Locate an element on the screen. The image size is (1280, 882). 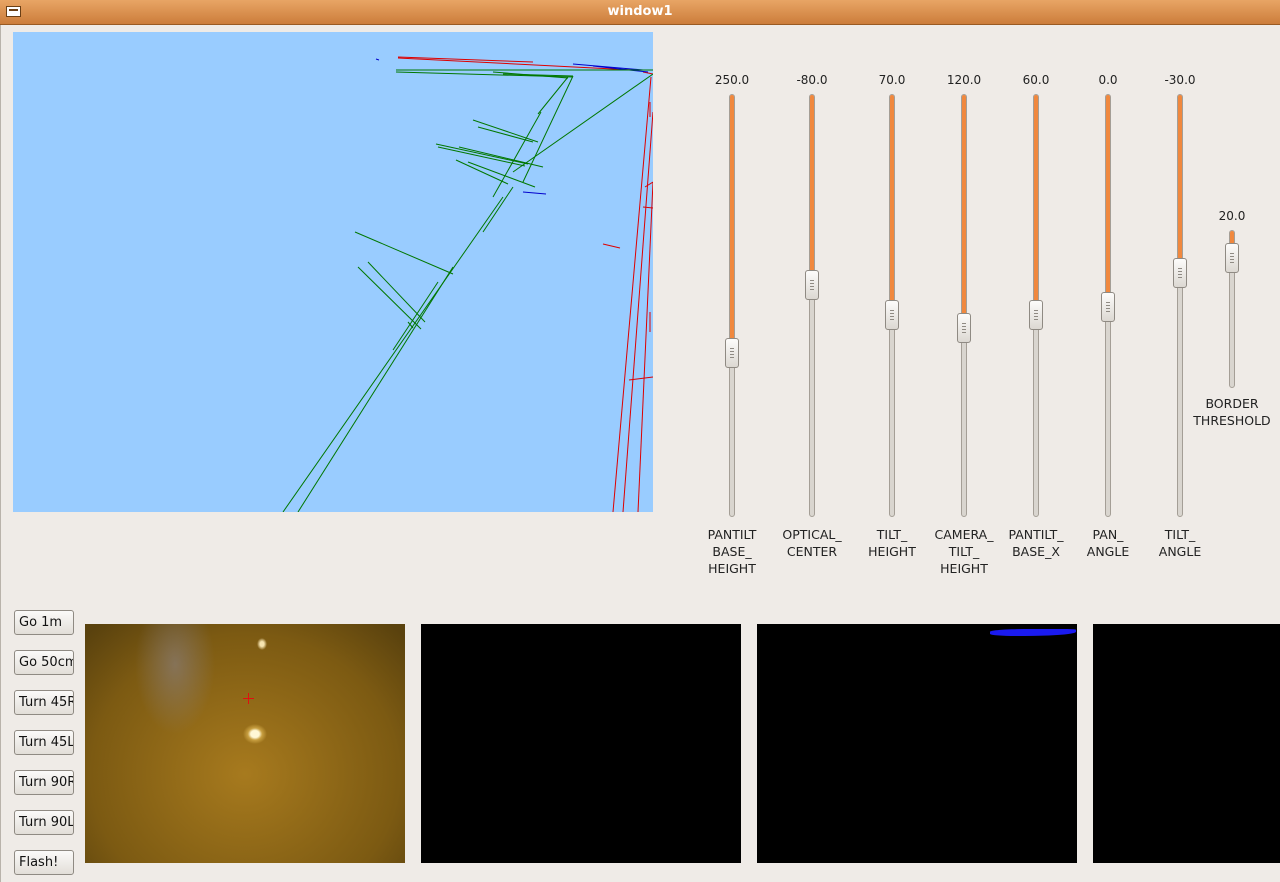
slider-value: 70.0 is located at coordinates (892, 80).